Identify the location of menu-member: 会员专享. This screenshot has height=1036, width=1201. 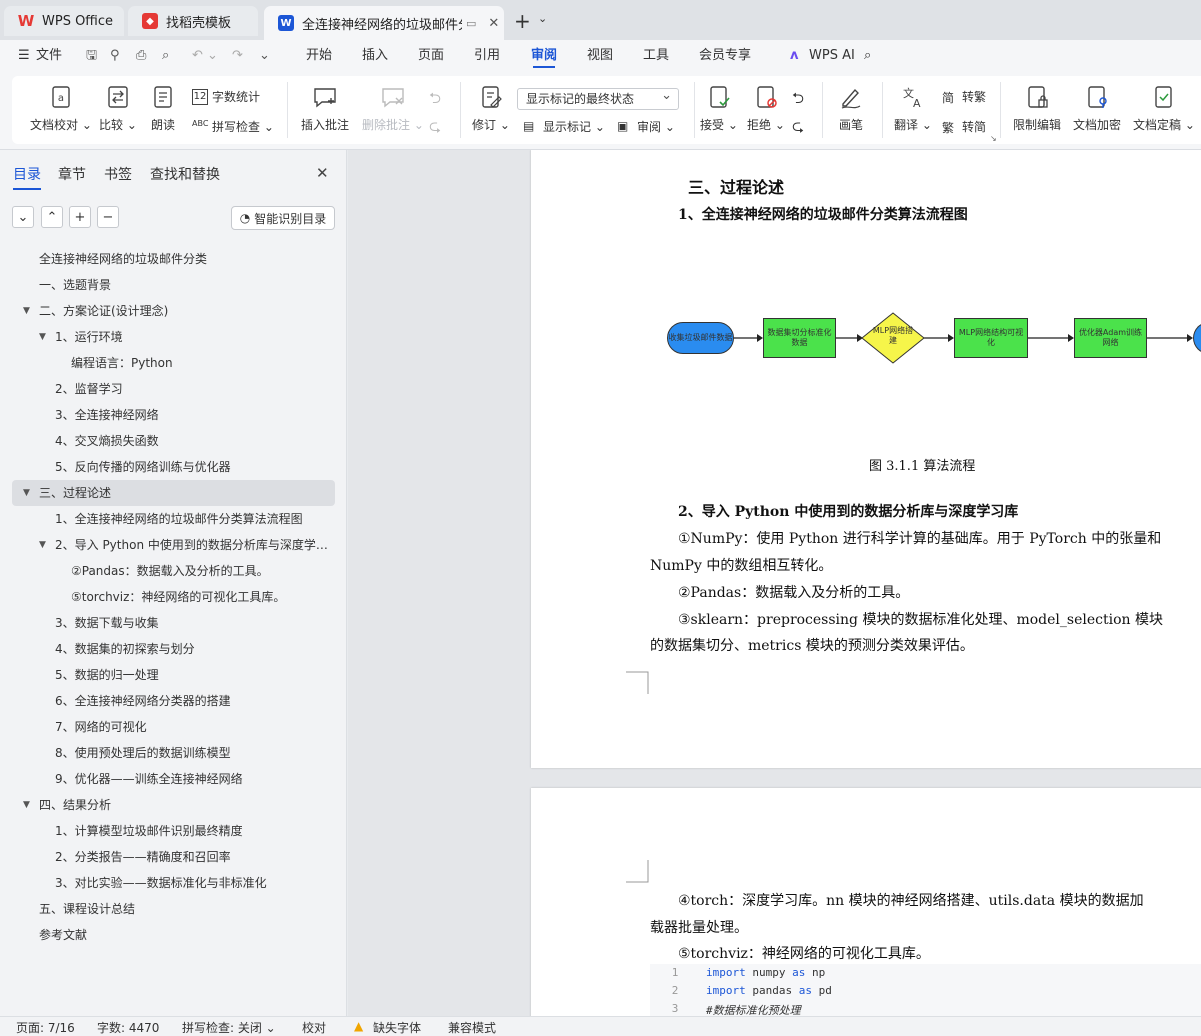
(725, 56).